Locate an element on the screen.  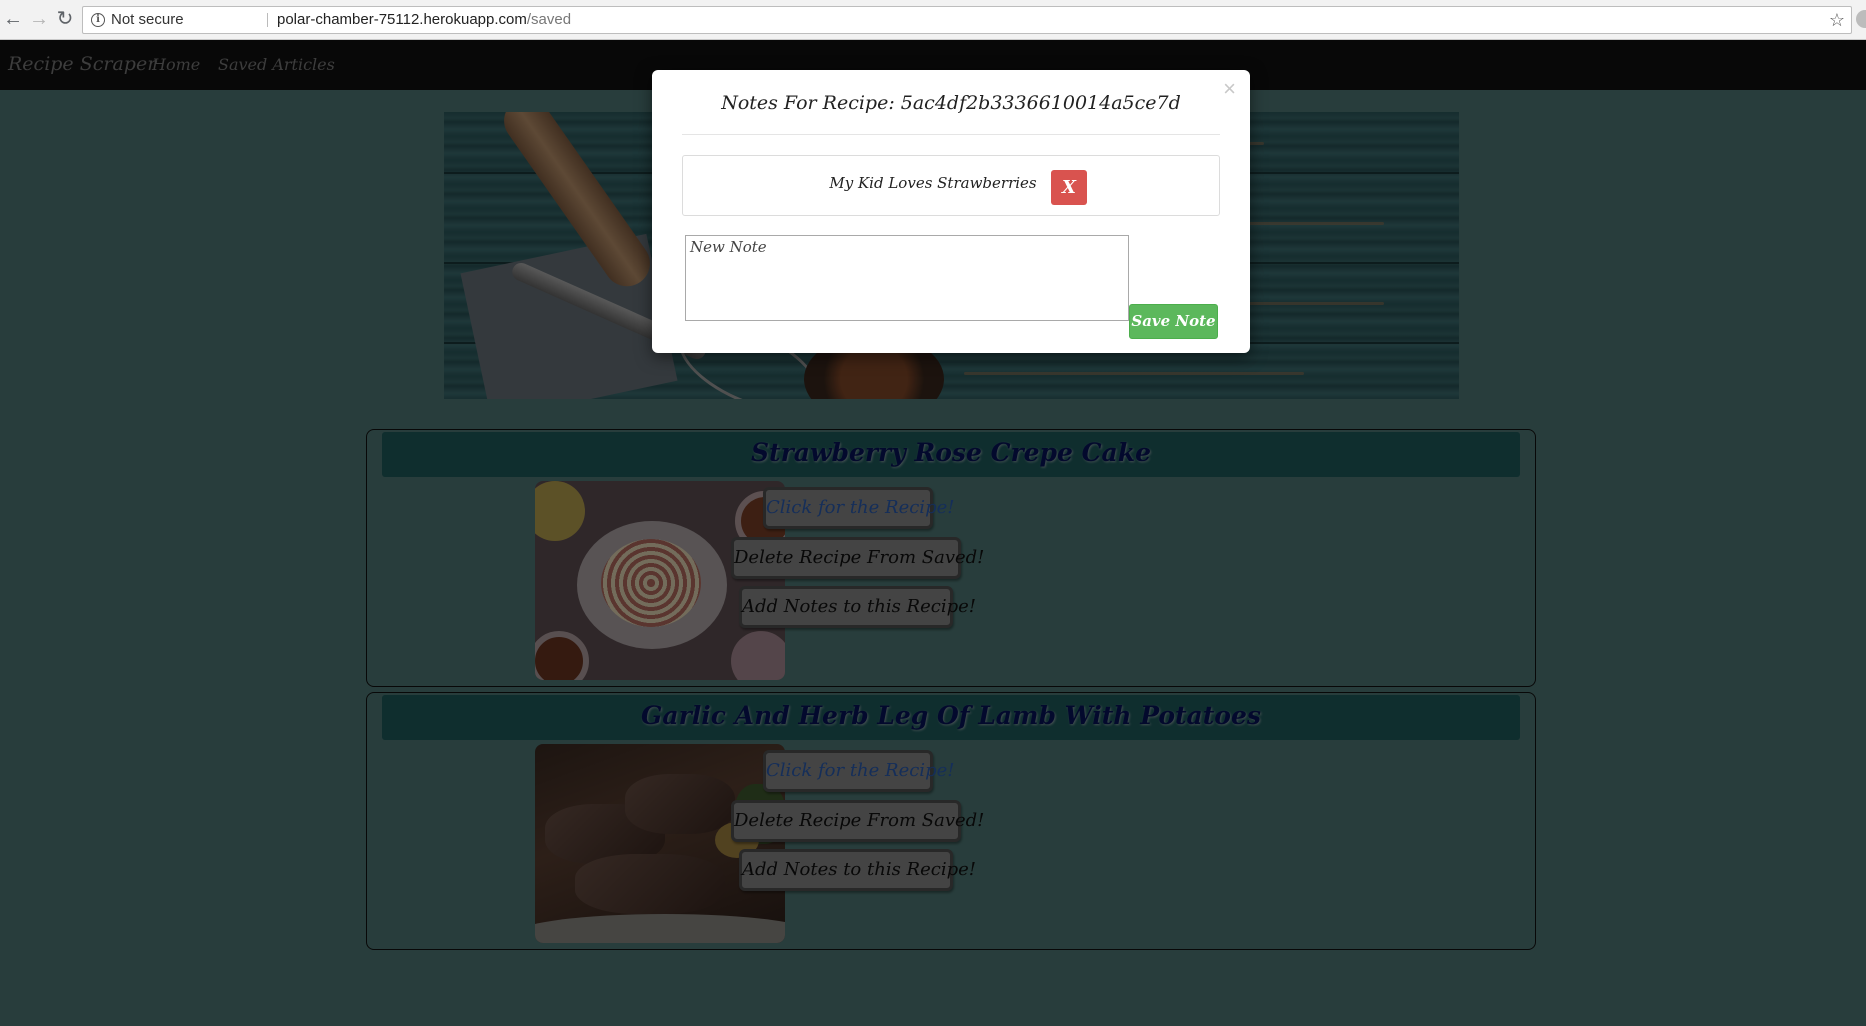
delete-note-button: X is located at coordinates (1069, 187).